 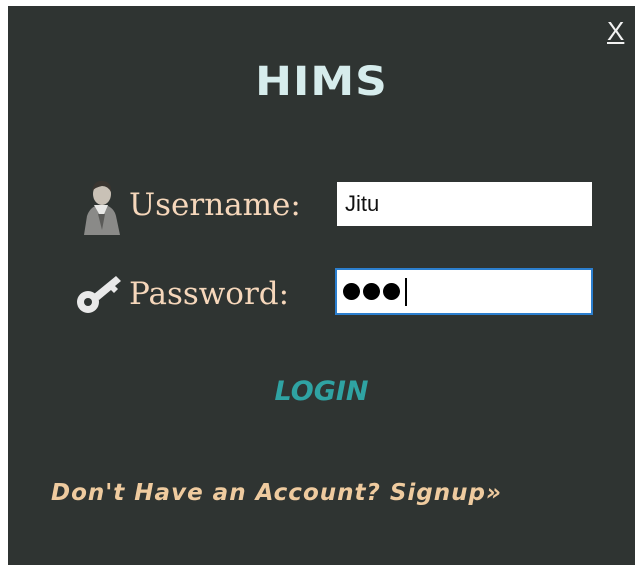 What do you see at coordinates (464, 204) in the screenshot?
I see `username-input` at bounding box center [464, 204].